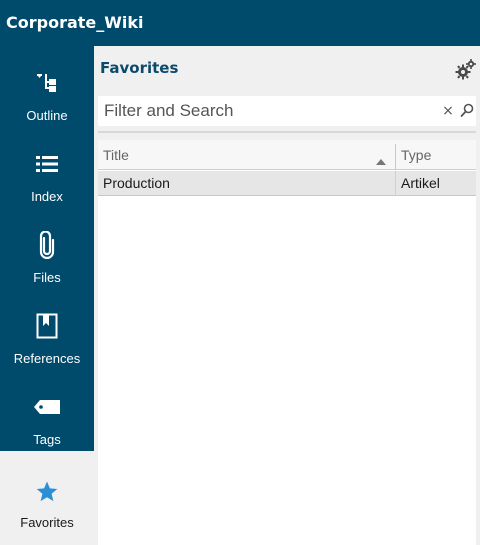  I want to click on sidebar-item-label: Favorites, so click(47, 522).